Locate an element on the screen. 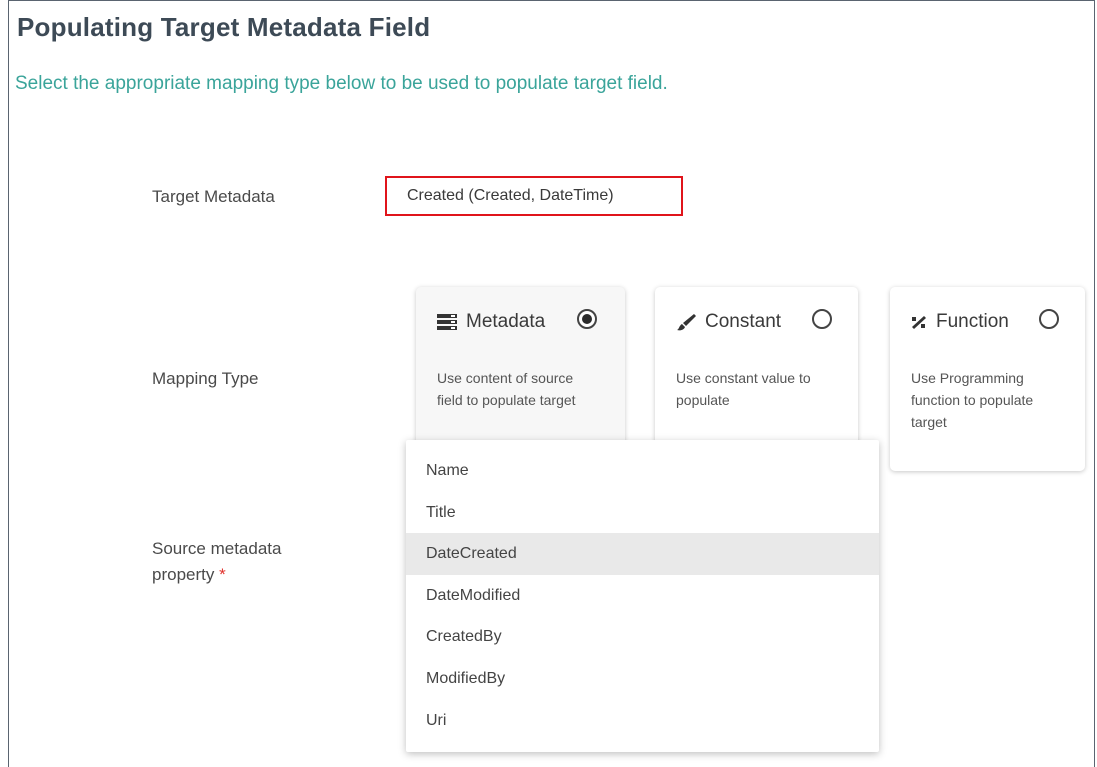  metadata-radio is located at coordinates (587, 319).